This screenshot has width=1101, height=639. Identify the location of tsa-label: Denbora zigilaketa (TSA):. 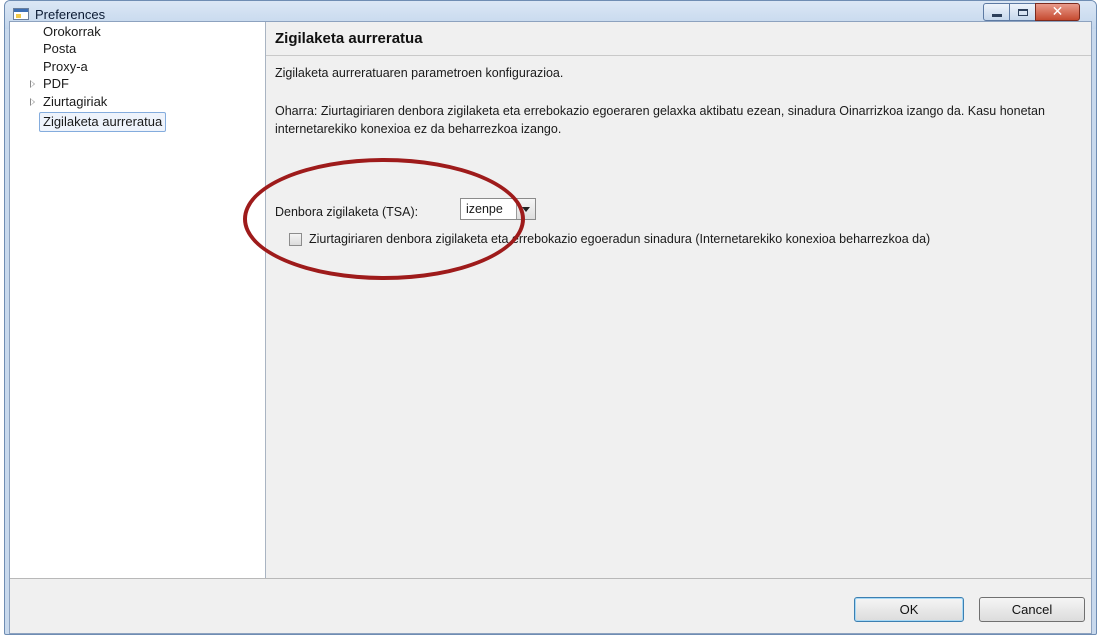
(347, 212).